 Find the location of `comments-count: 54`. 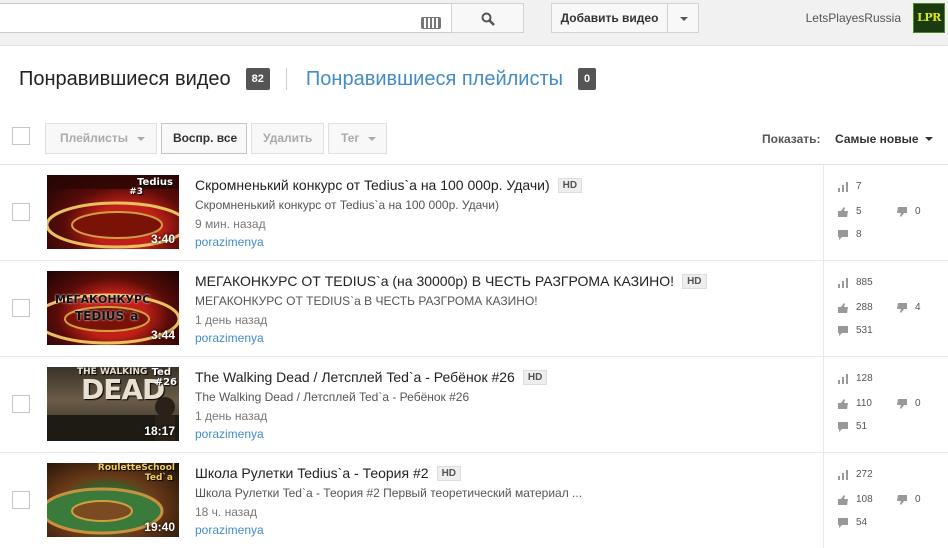

comments-count: 54 is located at coordinates (862, 522).